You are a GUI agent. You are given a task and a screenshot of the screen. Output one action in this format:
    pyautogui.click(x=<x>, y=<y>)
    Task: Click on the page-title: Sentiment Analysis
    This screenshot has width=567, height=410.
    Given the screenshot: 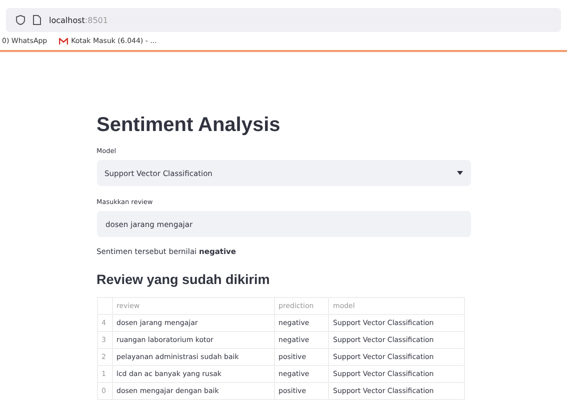 What is the action you would take?
    pyautogui.click(x=189, y=125)
    